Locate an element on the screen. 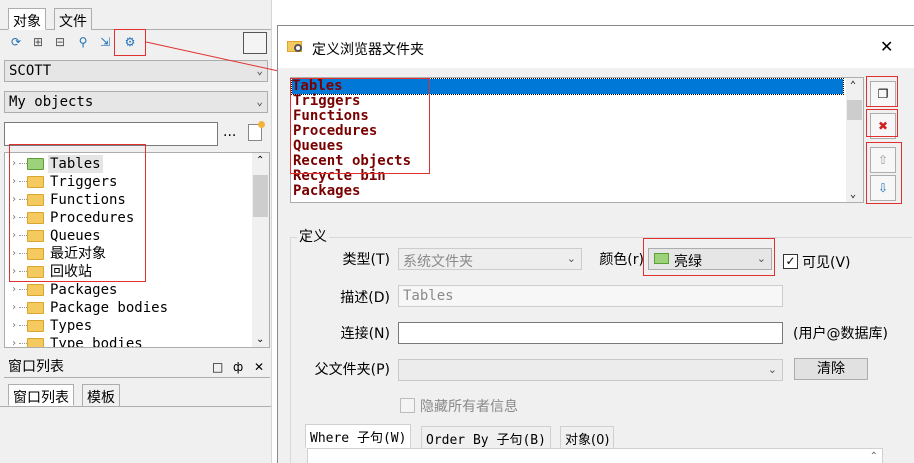 The height and width of the screenshot is (463, 914). tree-item: › Package bodies is located at coordinates (128, 308).